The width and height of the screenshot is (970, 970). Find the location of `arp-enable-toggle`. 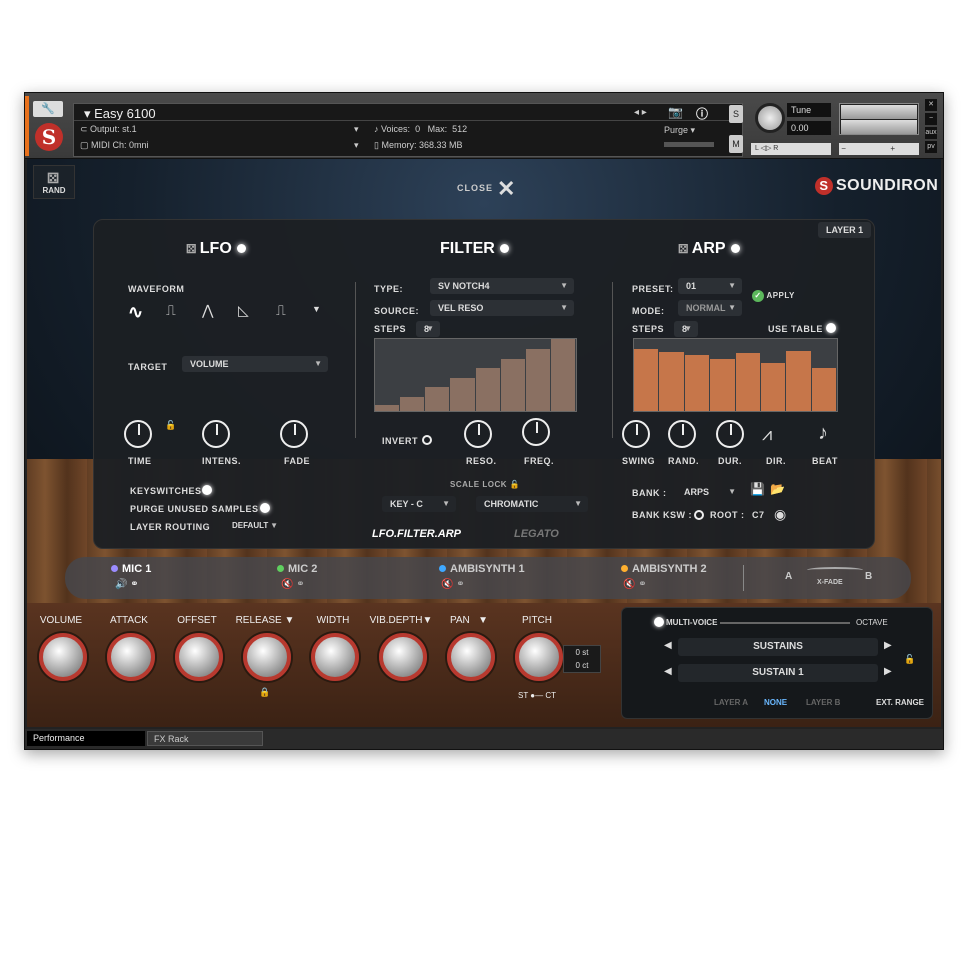

arp-enable-toggle is located at coordinates (735, 248).